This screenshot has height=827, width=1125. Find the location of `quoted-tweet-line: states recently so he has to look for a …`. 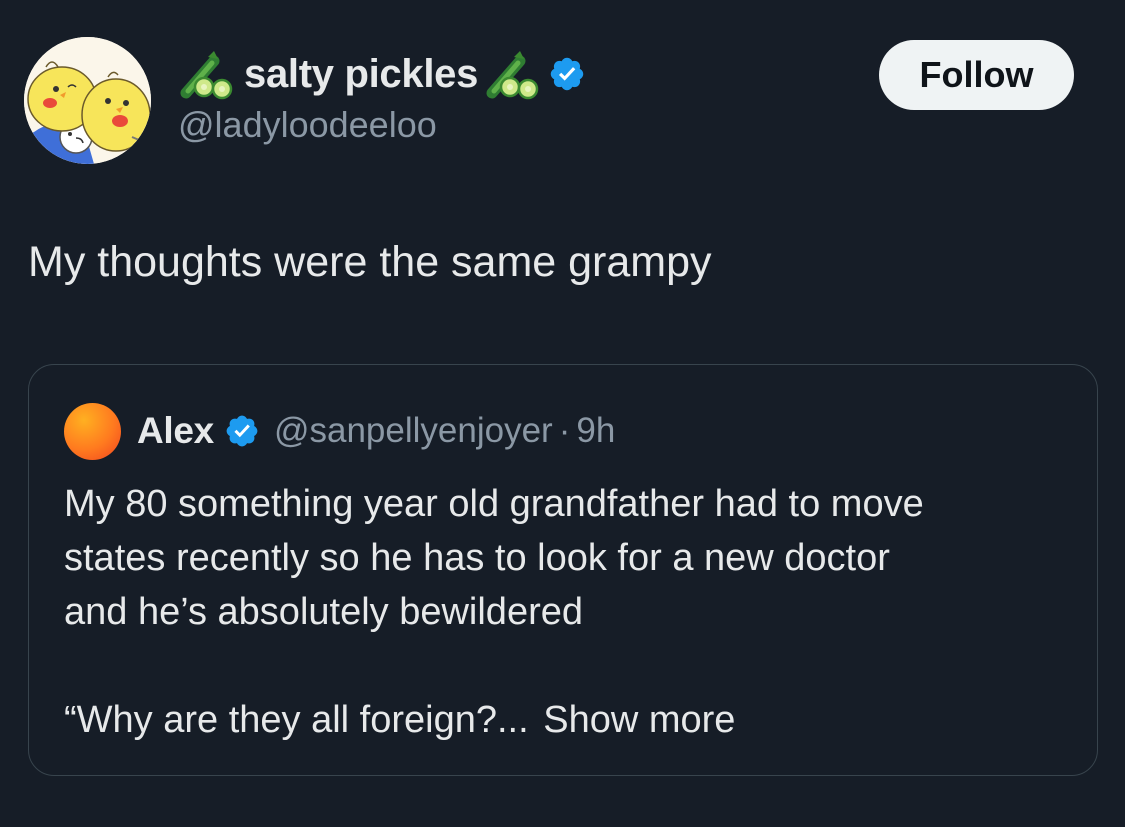

quoted-tweet-line: states recently so he has to look for a … is located at coordinates (477, 558).